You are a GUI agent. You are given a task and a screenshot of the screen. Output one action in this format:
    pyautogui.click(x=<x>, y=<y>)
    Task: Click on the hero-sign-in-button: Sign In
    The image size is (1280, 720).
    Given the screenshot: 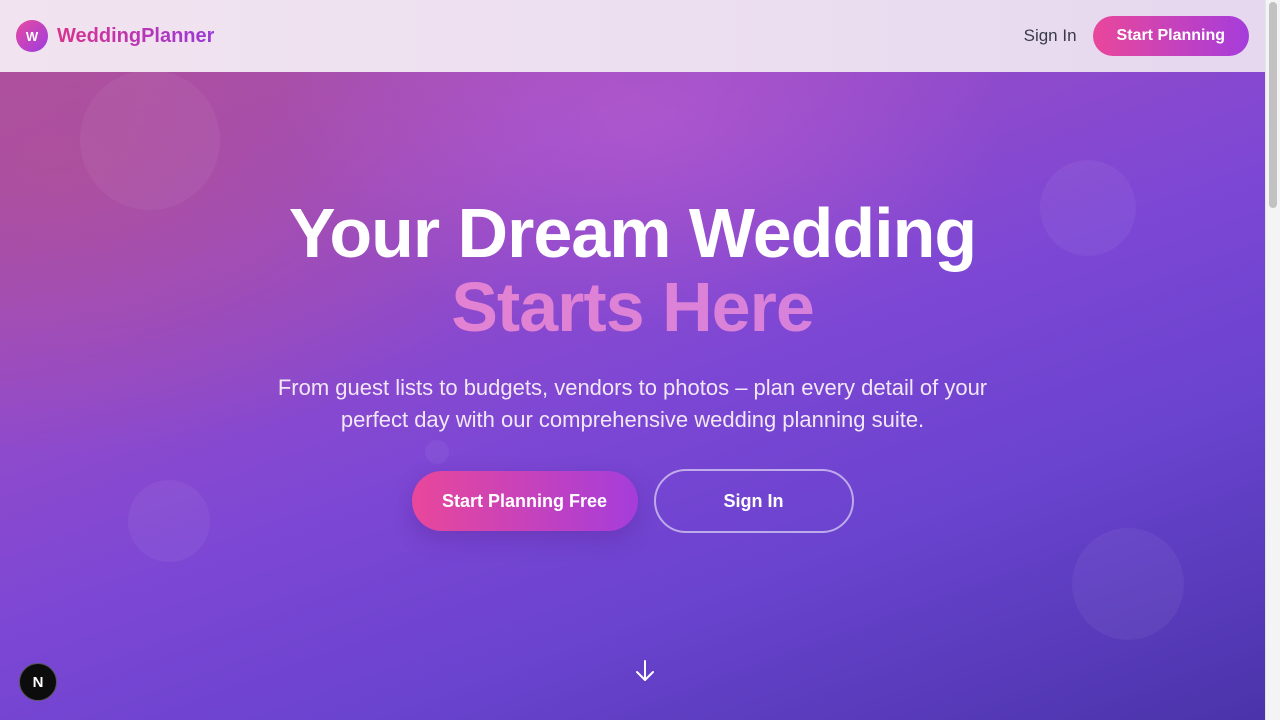 What is the action you would take?
    pyautogui.click(x=753, y=501)
    